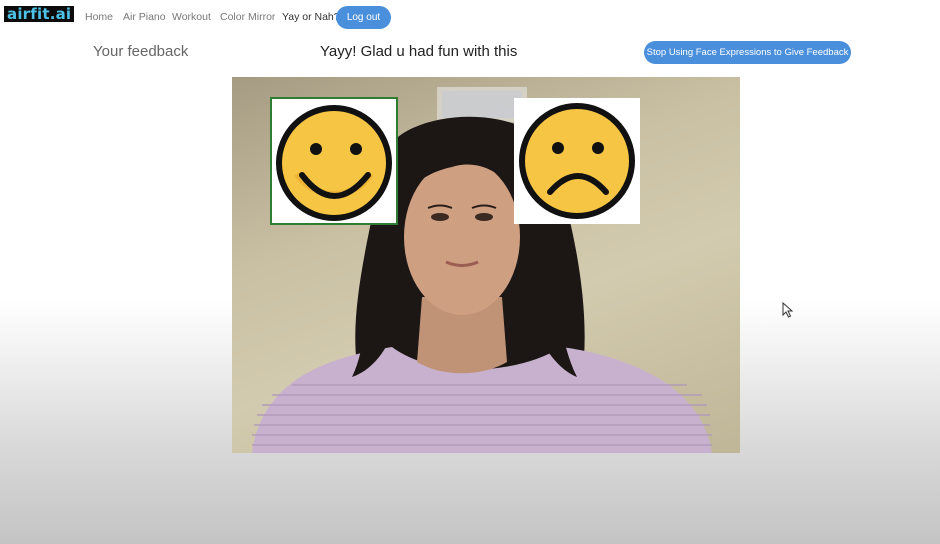 The image size is (940, 544). I want to click on sad-face-icon, so click(577, 161).